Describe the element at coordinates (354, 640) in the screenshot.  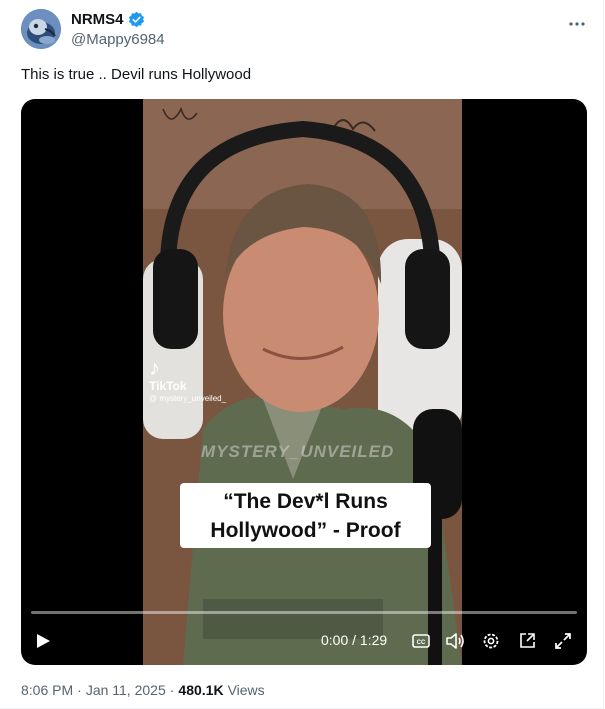
I see `time-display: 0:00 / 1:29` at that location.